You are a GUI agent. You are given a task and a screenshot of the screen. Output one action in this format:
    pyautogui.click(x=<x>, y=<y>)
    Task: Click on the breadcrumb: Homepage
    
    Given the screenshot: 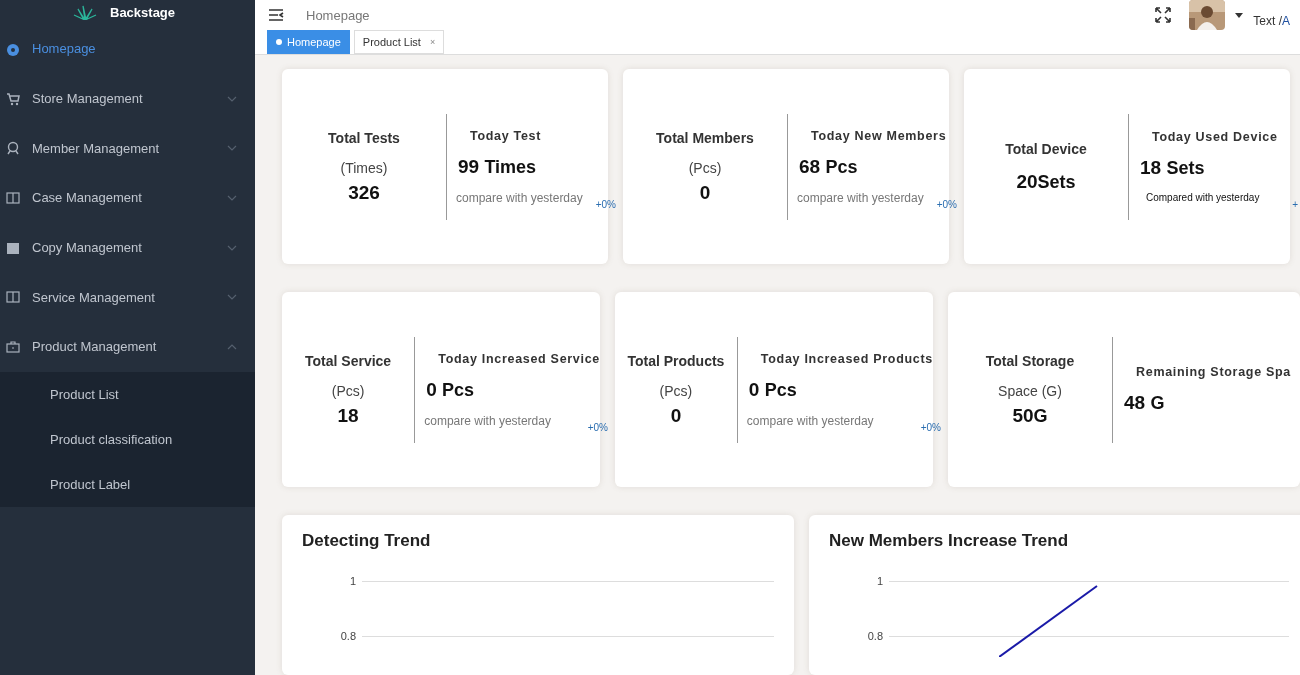 What is the action you would take?
    pyautogui.click(x=338, y=15)
    